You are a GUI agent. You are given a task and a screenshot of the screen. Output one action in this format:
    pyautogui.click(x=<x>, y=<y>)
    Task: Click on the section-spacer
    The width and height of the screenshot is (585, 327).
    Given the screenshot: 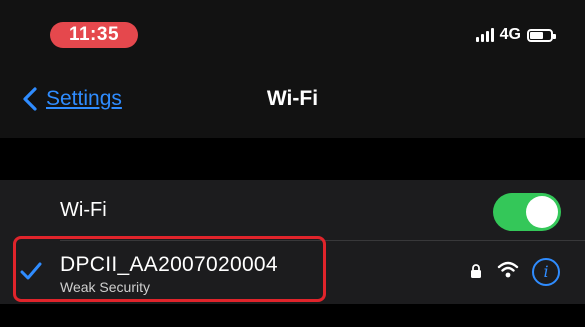 What is the action you would take?
    pyautogui.click(x=292, y=159)
    